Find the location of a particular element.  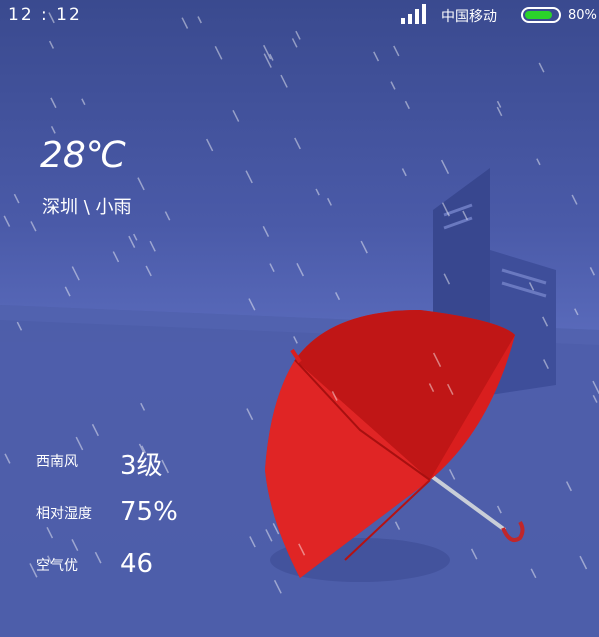

battery-icon is located at coordinates (541, 15).